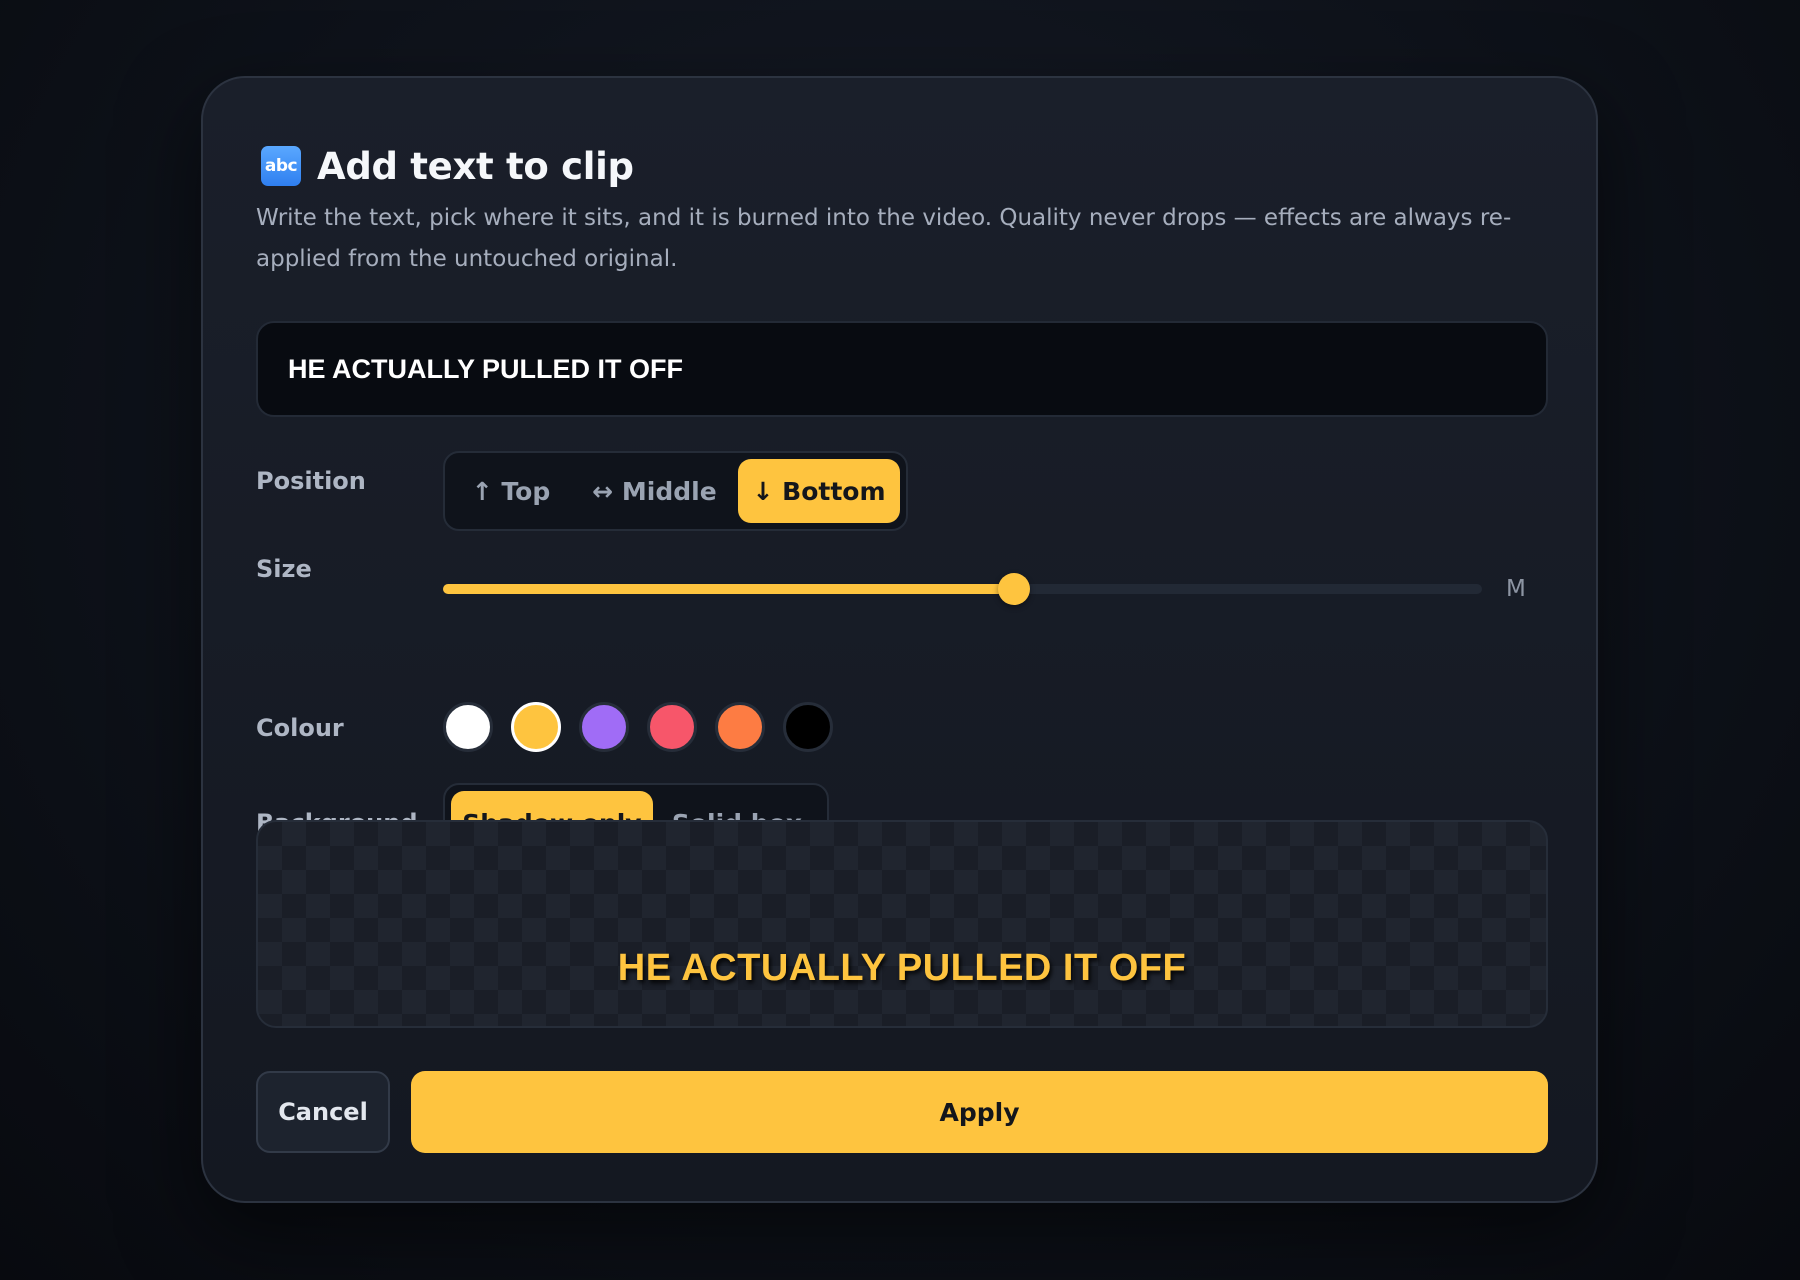 This screenshot has height=1280, width=1800. What do you see at coordinates (300, 728) in the screenshot?
I see `colour-label: Colour` at bounding box center [300, 728].